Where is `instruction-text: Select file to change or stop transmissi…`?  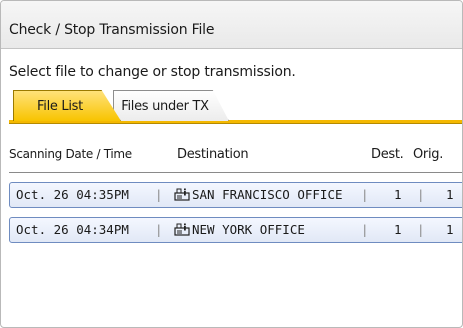
instruction-text: Select file to change or stop transmissi… is located at coordinates (152, 72).